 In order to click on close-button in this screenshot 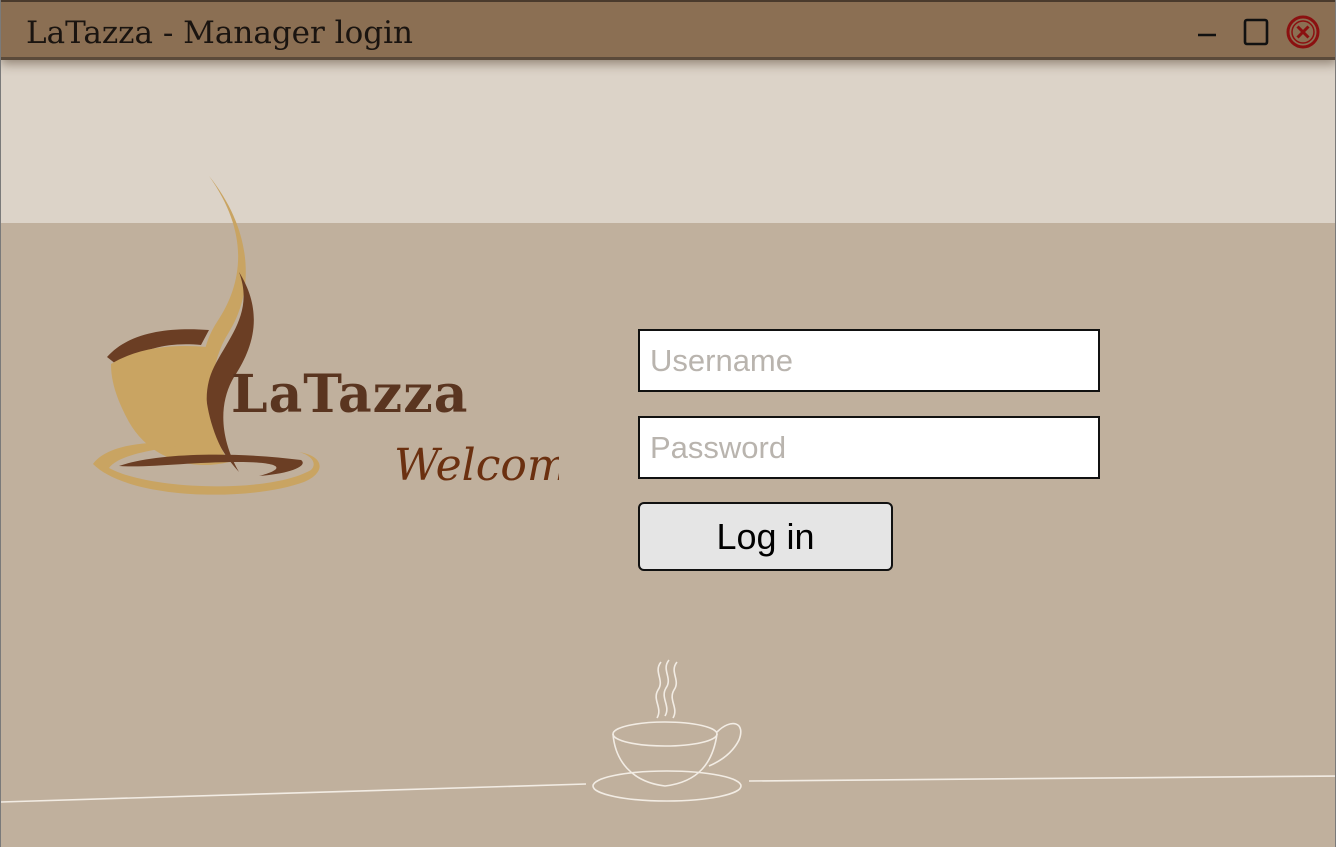, I will do `click(1302, 31)`.